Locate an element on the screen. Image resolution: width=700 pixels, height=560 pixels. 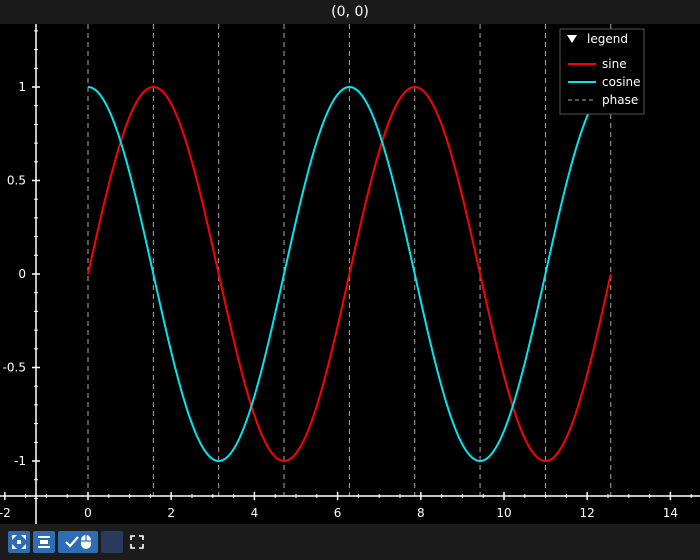
coordinate-readout: (0, 0) is located at coordinates (350, 12).